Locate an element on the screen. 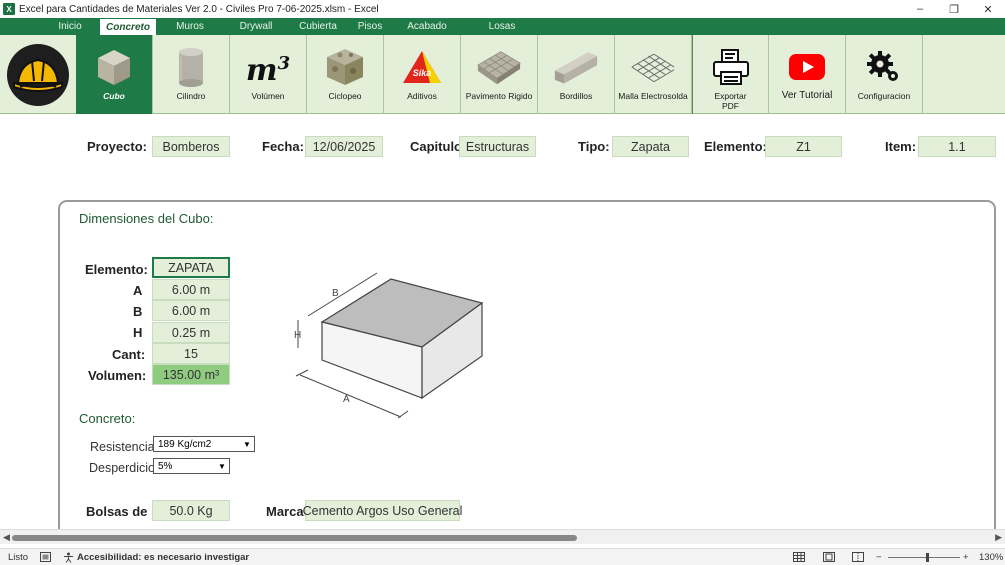  youtube-icon is located at coordinates (807, 67).